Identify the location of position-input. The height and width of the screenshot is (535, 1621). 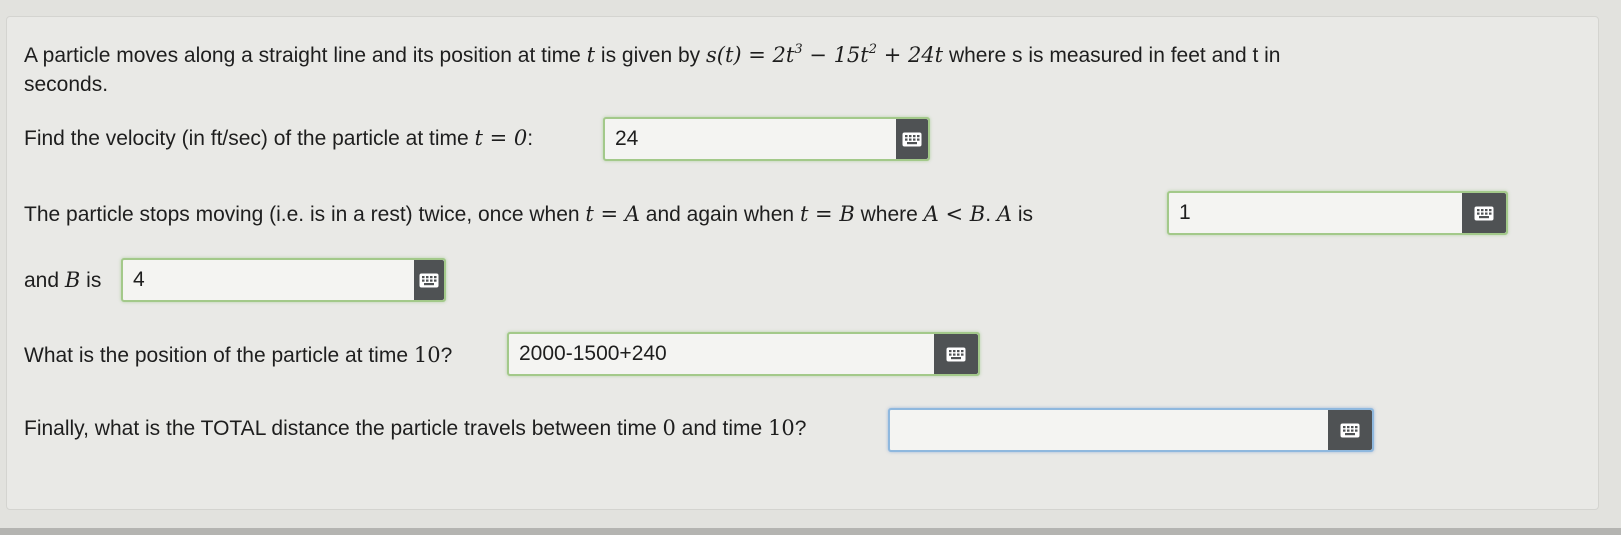
(721, 354).